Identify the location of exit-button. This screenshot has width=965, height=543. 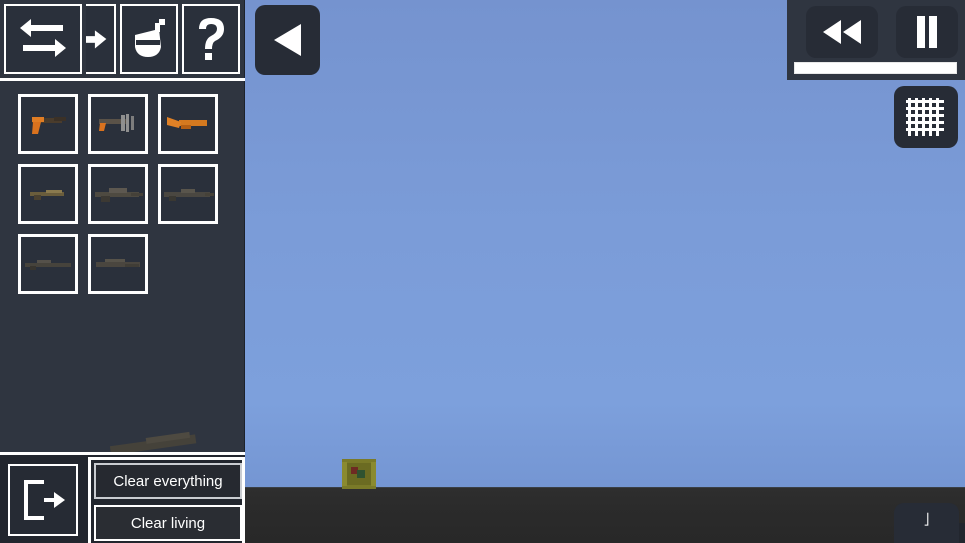
(43, 500).